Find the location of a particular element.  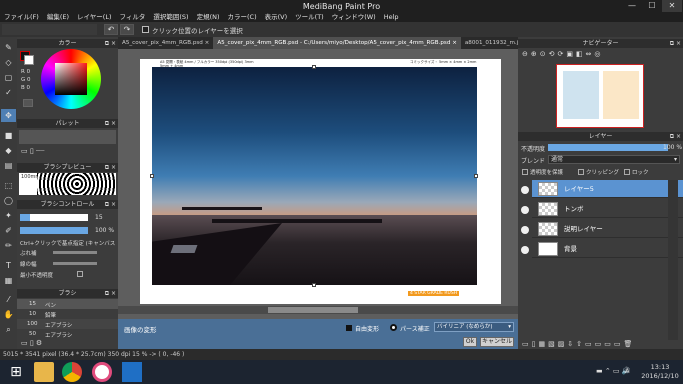

layer-item-description: 説明レイヤー is located at coordinates (607, 229).